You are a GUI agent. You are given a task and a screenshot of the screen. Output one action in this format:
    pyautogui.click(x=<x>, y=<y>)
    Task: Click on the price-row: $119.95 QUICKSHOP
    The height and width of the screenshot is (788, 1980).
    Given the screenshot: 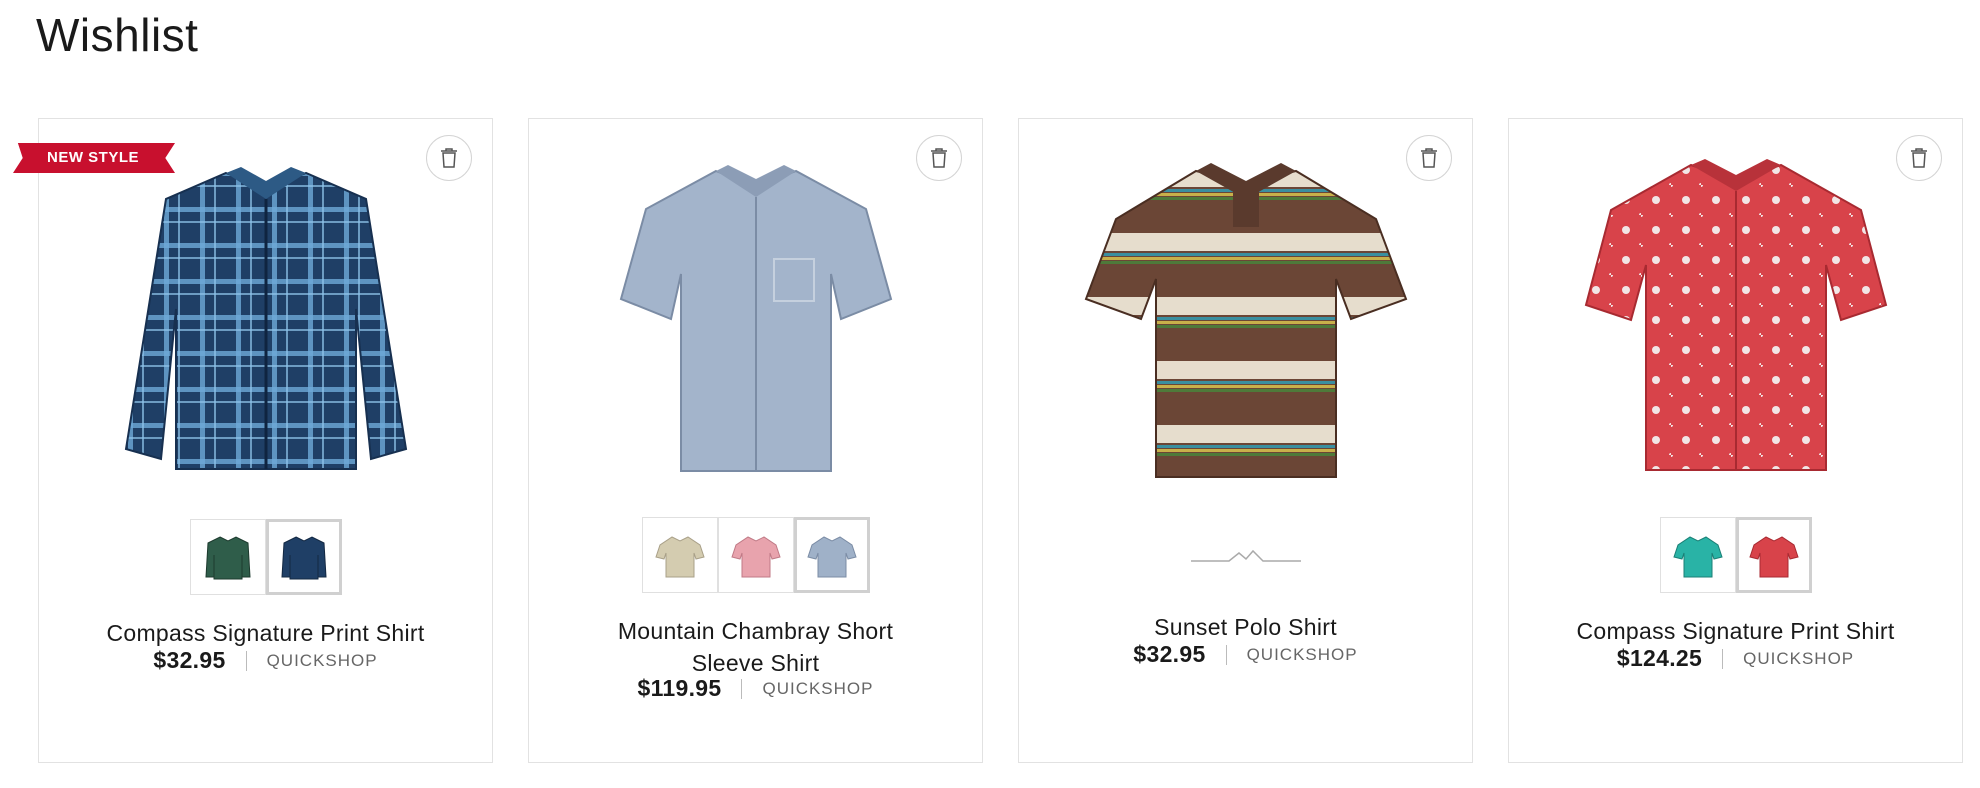 What is the action you would take?
    pyautogui.click(x=755, y=688)
    